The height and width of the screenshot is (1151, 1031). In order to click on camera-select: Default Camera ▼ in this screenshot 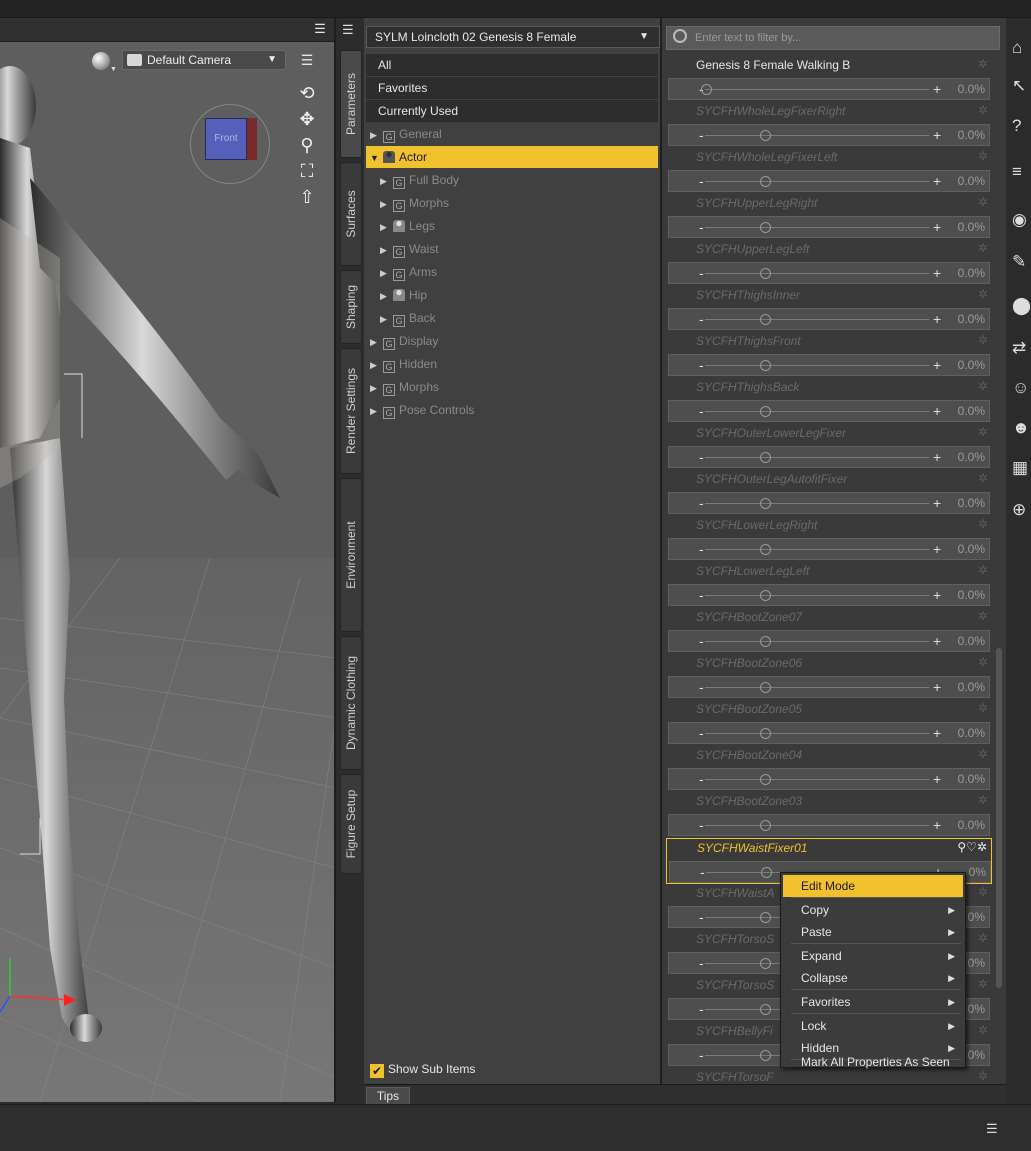, I will do `click(204, 60)`.